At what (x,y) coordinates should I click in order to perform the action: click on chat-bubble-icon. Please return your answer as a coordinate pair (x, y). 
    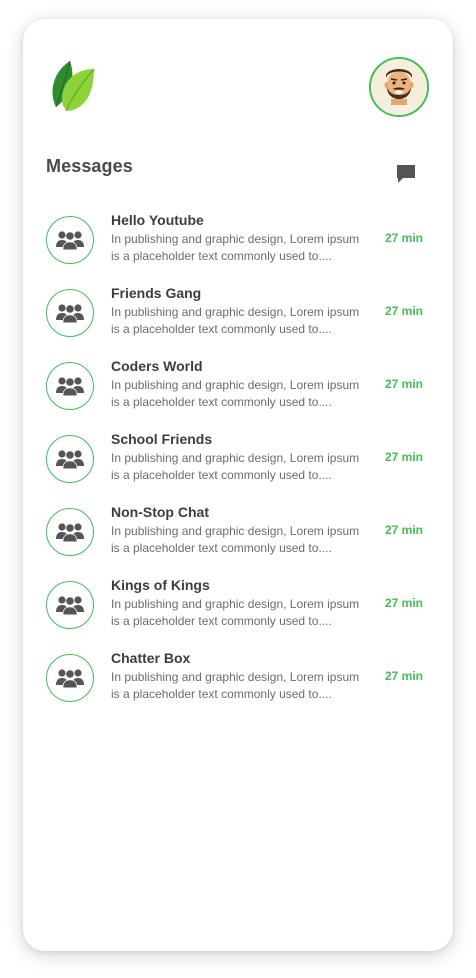
    Looking at the image, I should click on (406, 174).